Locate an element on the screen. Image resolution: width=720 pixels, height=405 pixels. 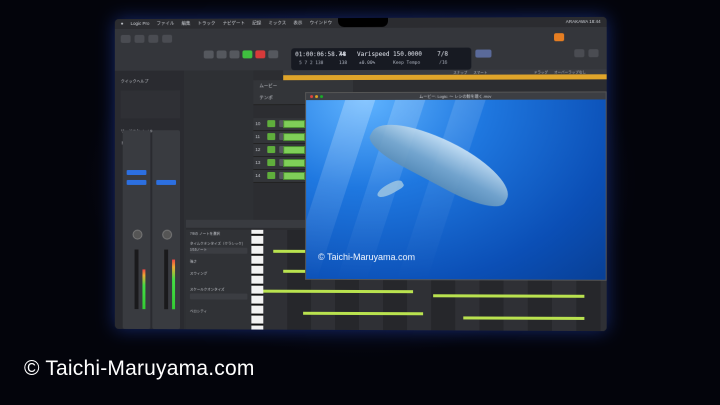
channel-strip-inst is located at coordinates (136, 230).